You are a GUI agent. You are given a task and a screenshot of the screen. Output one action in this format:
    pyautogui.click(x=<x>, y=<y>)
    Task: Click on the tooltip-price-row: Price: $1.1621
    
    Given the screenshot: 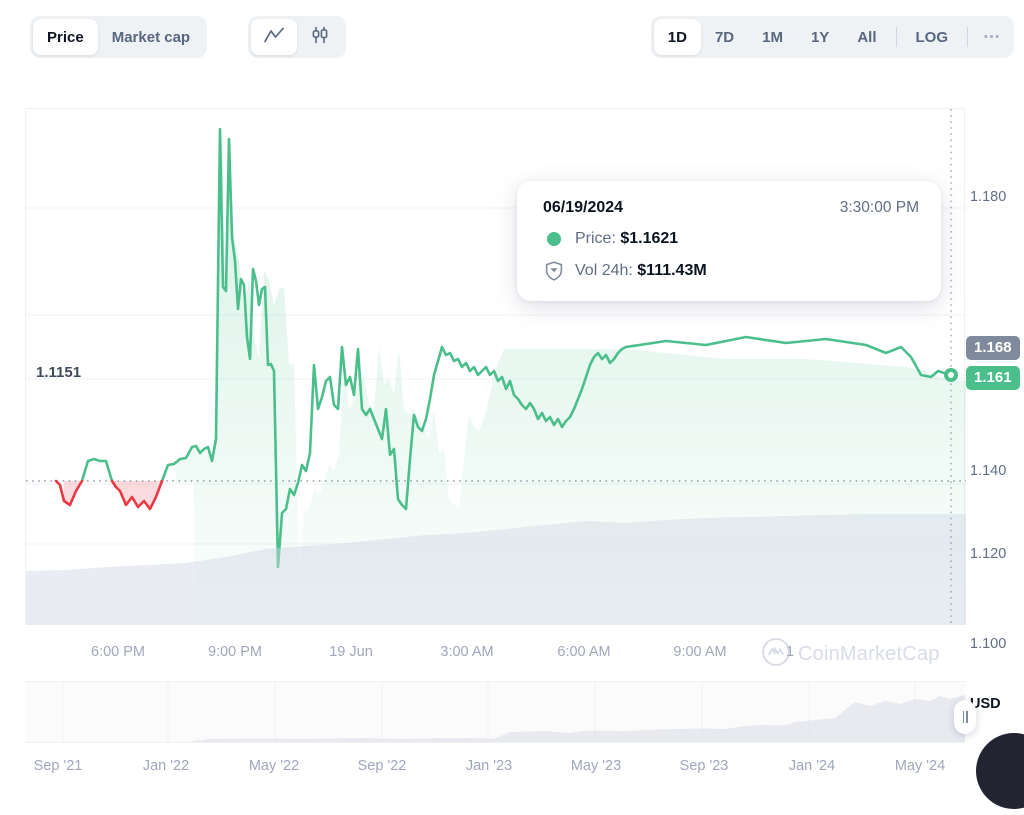 What is the action you would take?
    pyautogui.click(x=731, y=239)
    